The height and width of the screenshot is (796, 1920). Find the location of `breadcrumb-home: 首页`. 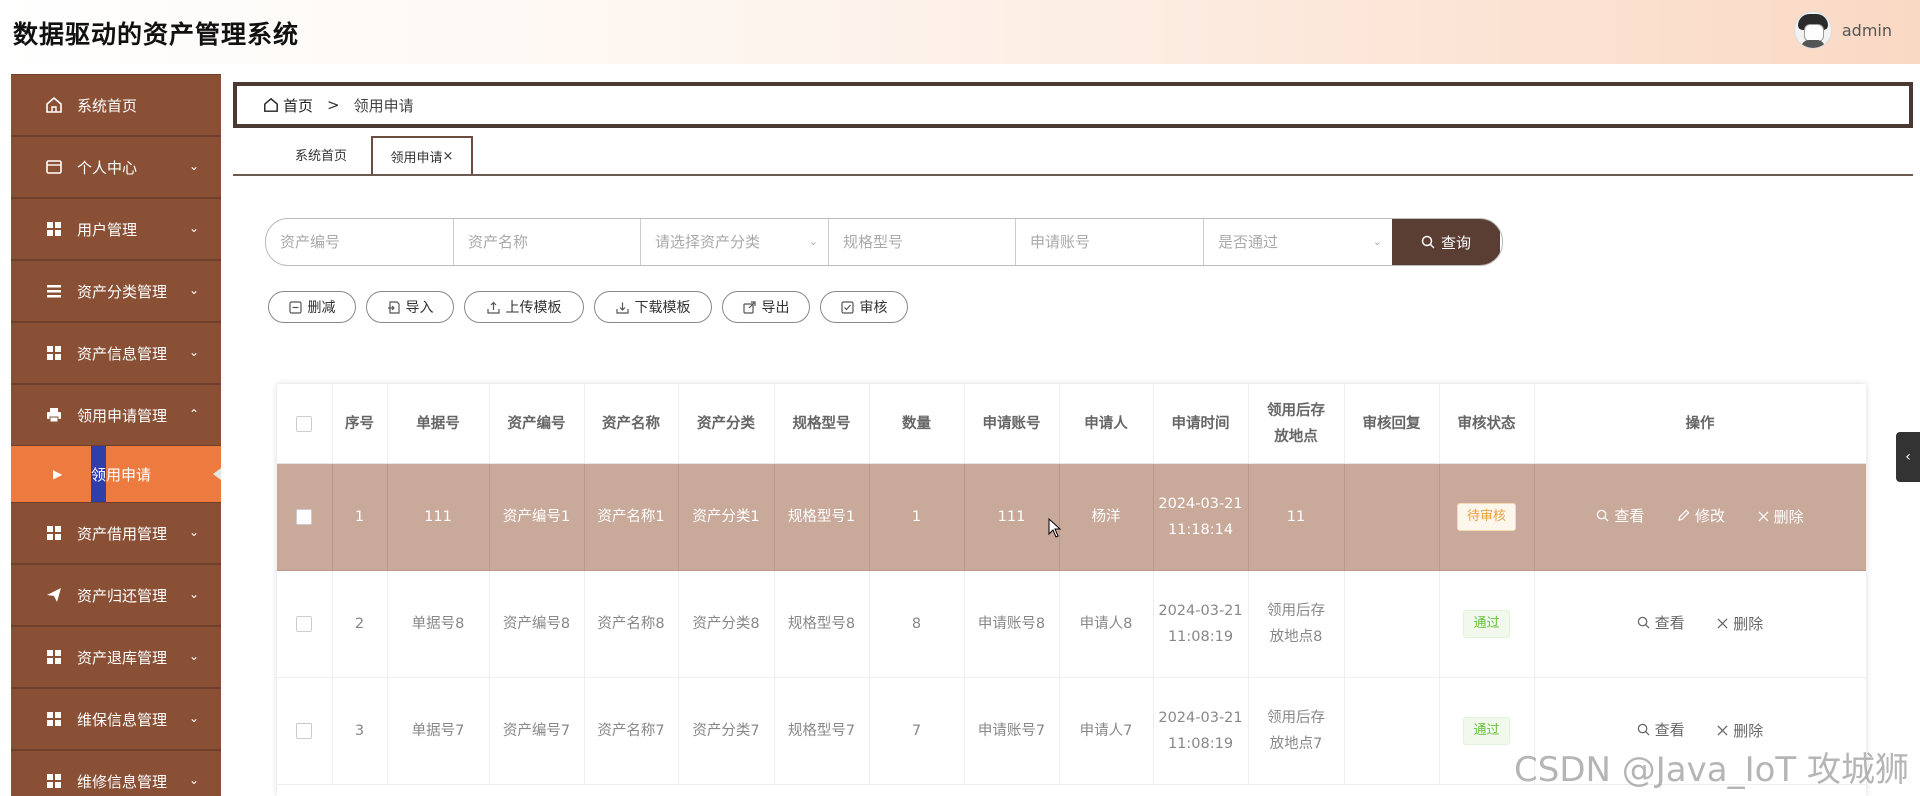

breadcrumb-home: 首页 is located at coordinates (288, 105).